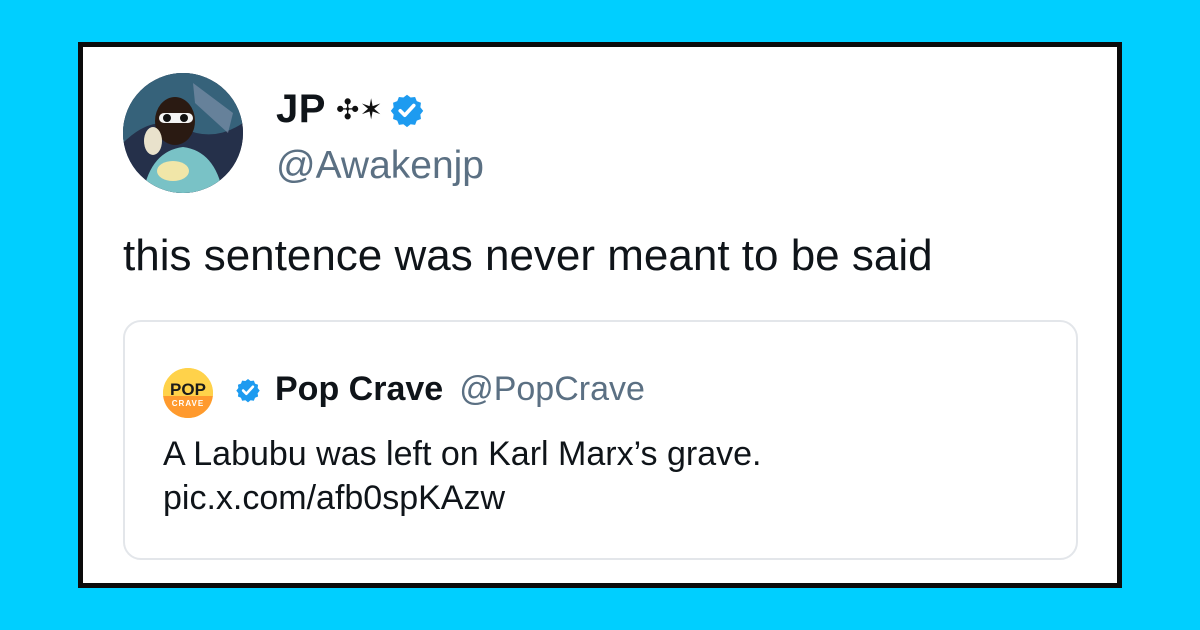  Describe the element at coordinates (188, 389) in the screenshot. I see `logo-text-pop: POP` at that location.